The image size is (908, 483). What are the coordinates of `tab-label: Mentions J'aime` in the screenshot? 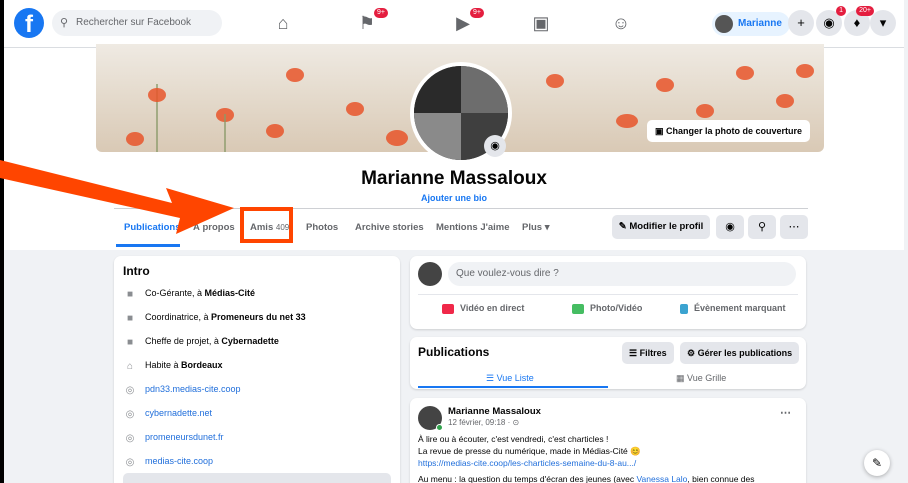 It's located at (473, 227).